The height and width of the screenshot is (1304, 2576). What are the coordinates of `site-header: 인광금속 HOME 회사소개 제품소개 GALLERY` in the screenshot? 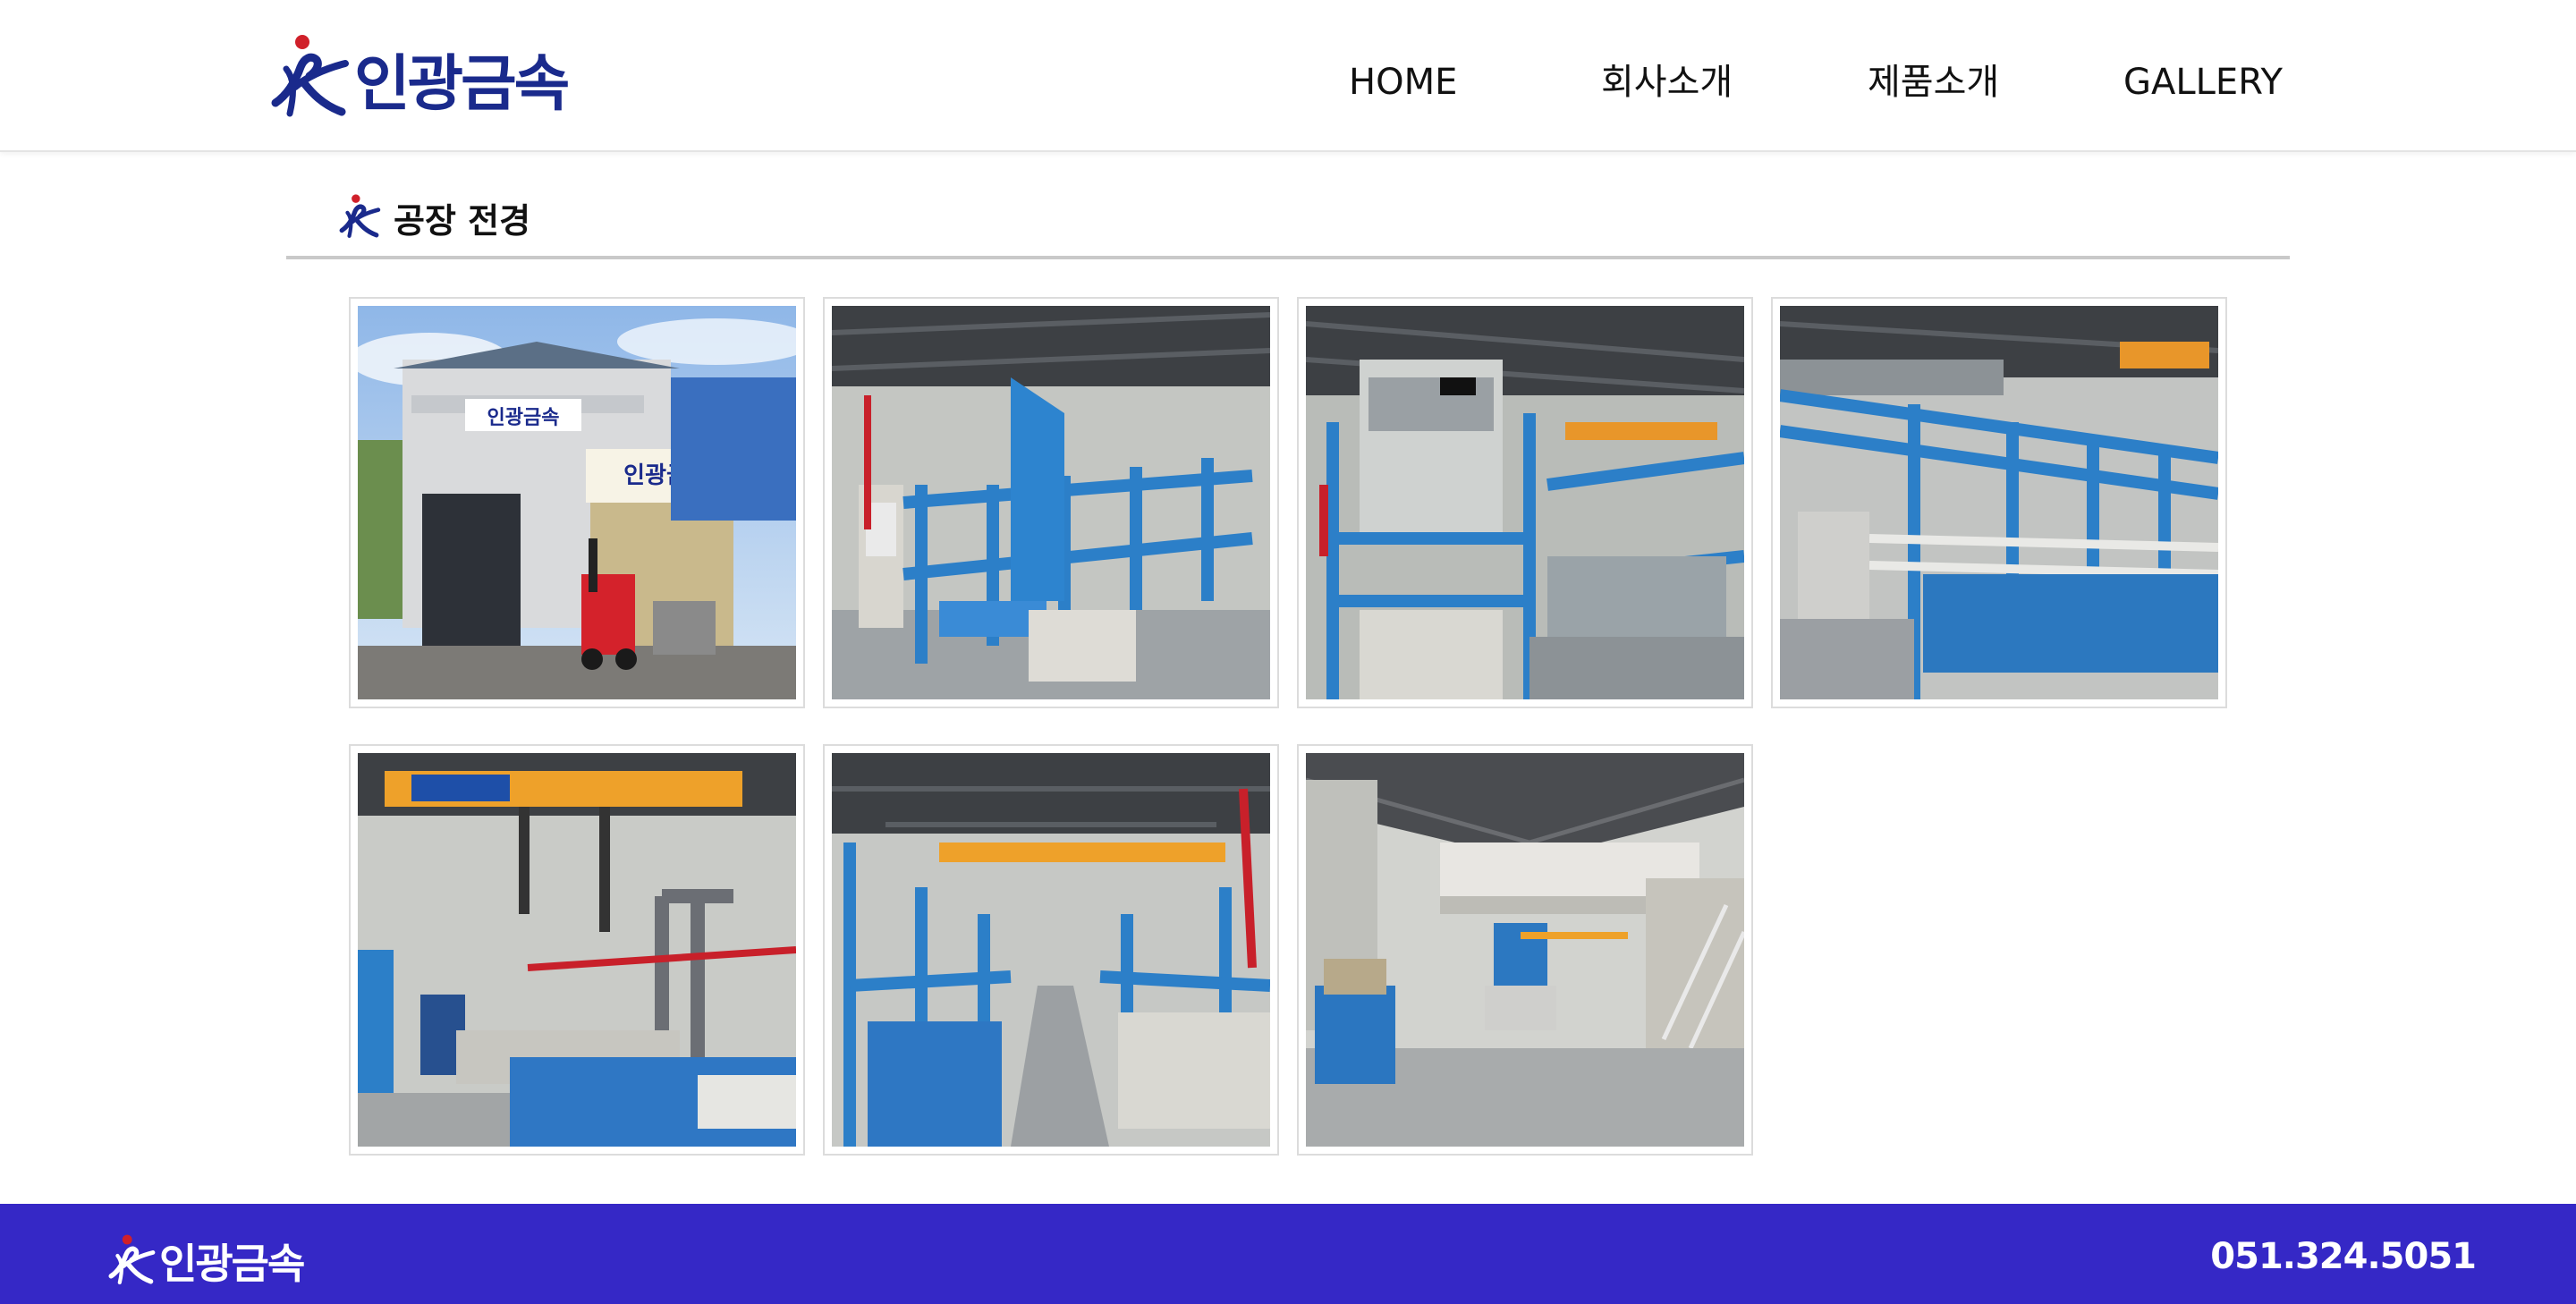 It's located at (1288, 76).